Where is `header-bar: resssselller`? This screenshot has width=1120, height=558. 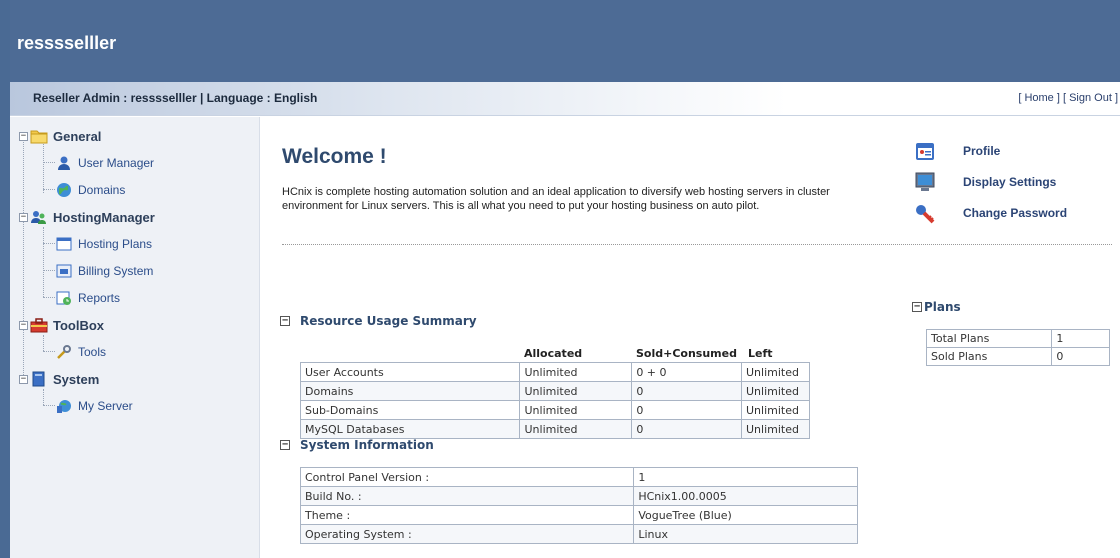 header-bar: resssselller is located at coordinates (565, 41).